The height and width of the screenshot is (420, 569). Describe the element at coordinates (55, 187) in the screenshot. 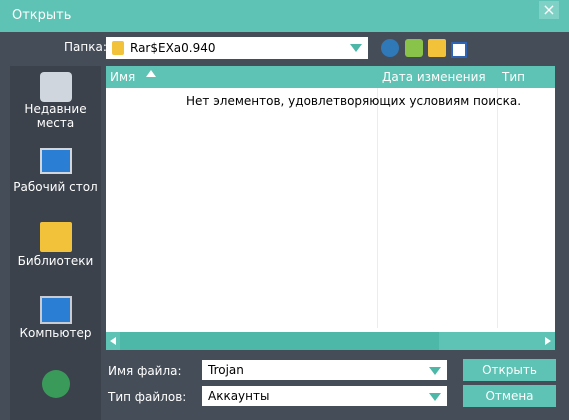

I see `place-desktop-label: Рабочий стол` at that location.